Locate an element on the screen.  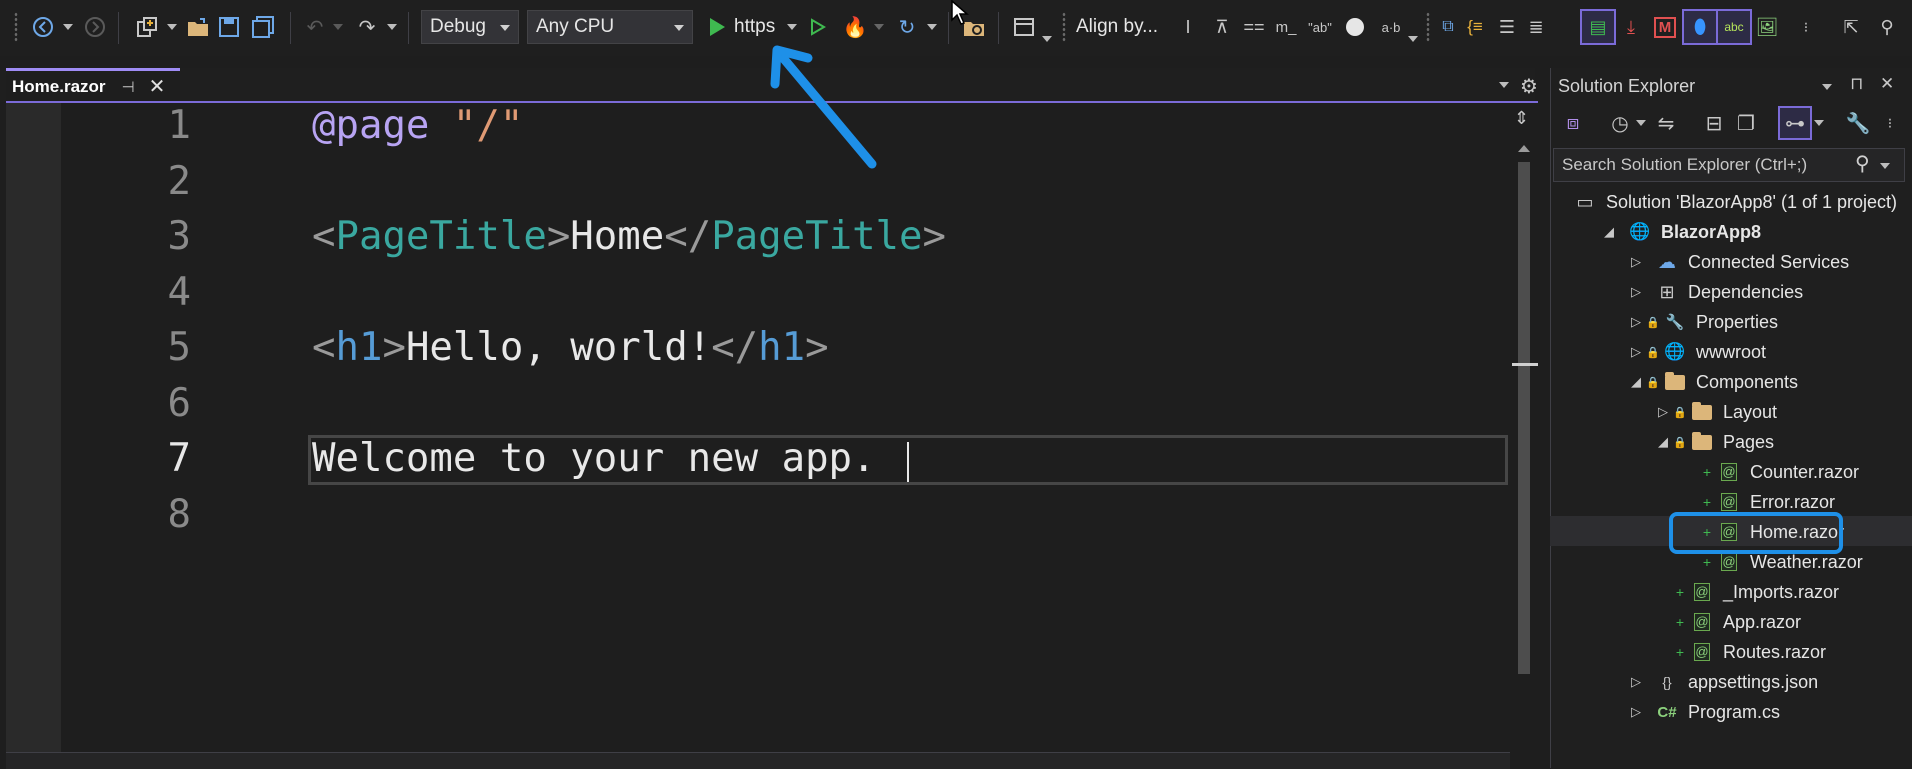
save-icon is located at coordinates (229, 27).